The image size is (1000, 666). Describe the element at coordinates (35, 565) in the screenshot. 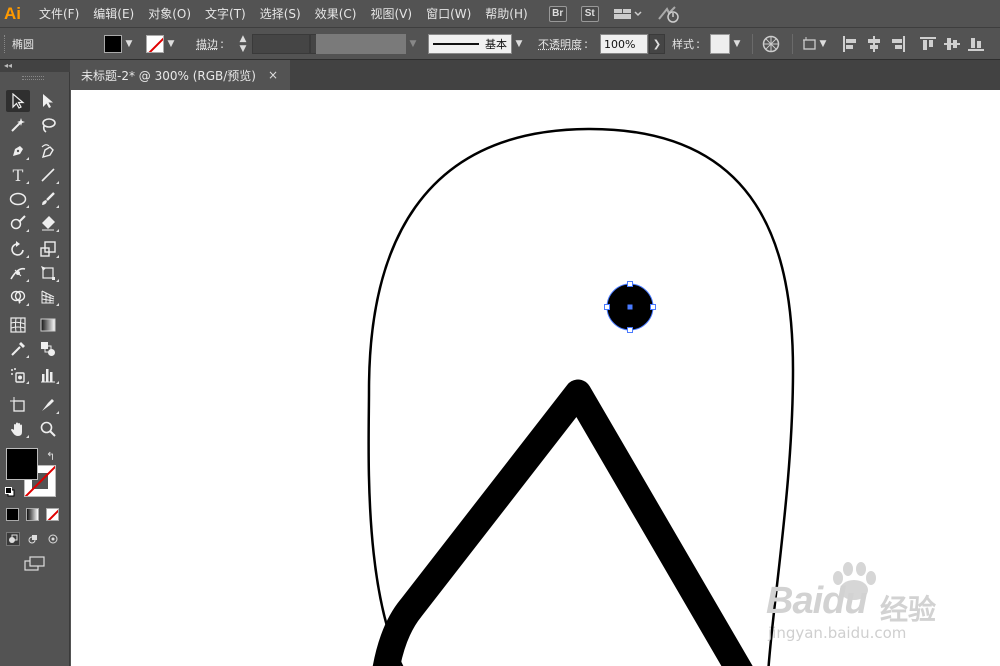

I see `screen-mode-icon` at that location.